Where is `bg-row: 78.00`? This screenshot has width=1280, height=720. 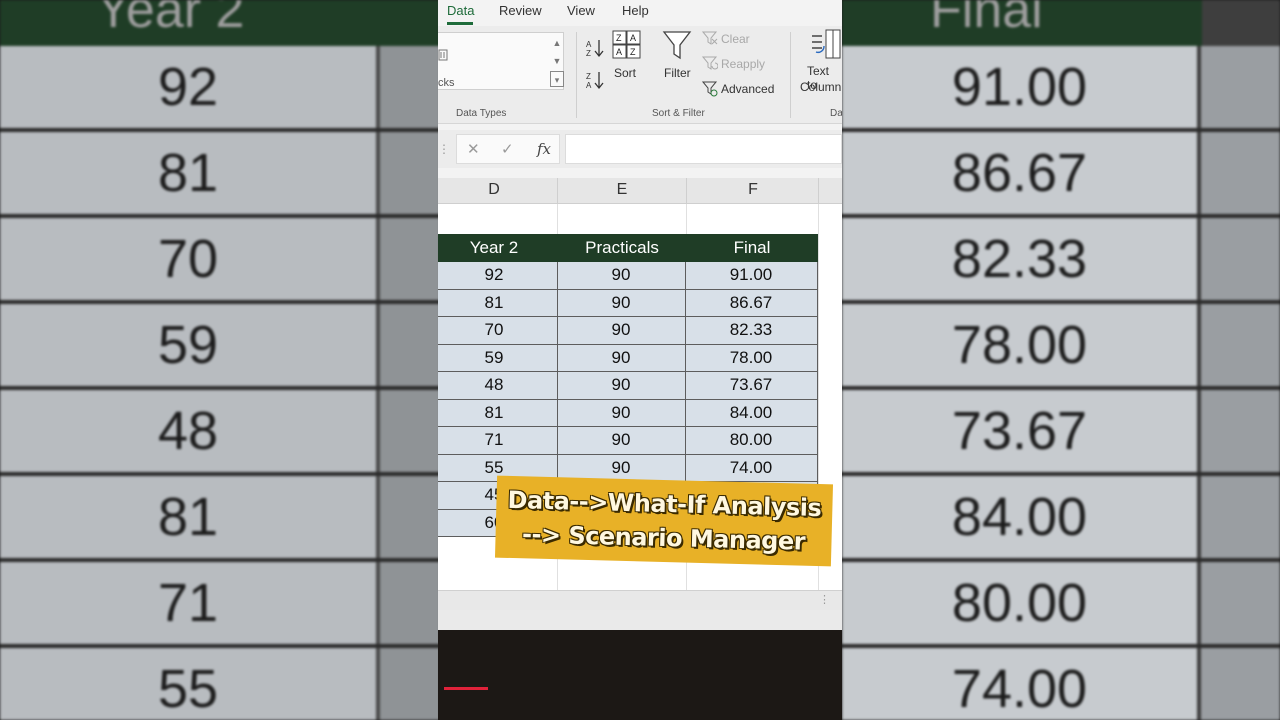 bg-row: 78.00 is located at coordinates (1061, 347).